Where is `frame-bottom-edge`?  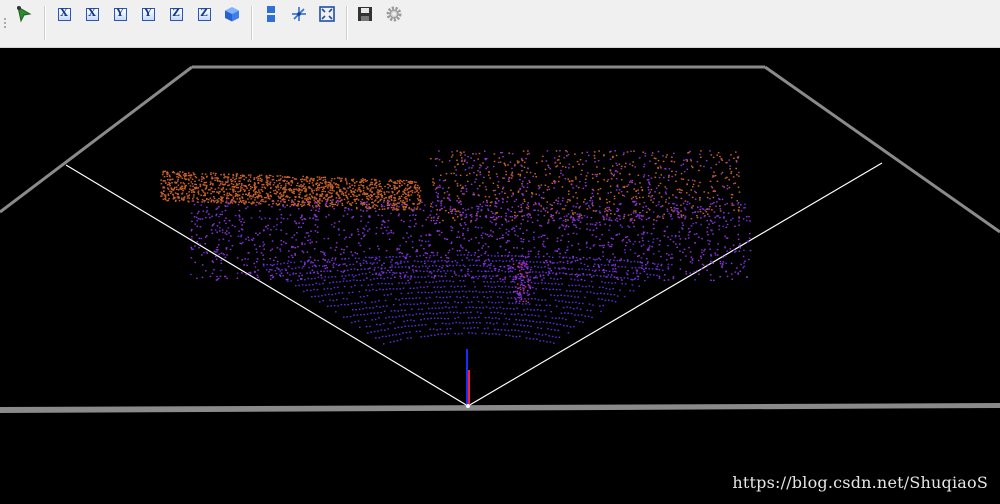
frame-bottom-edge is located at coordinates (500, 408).